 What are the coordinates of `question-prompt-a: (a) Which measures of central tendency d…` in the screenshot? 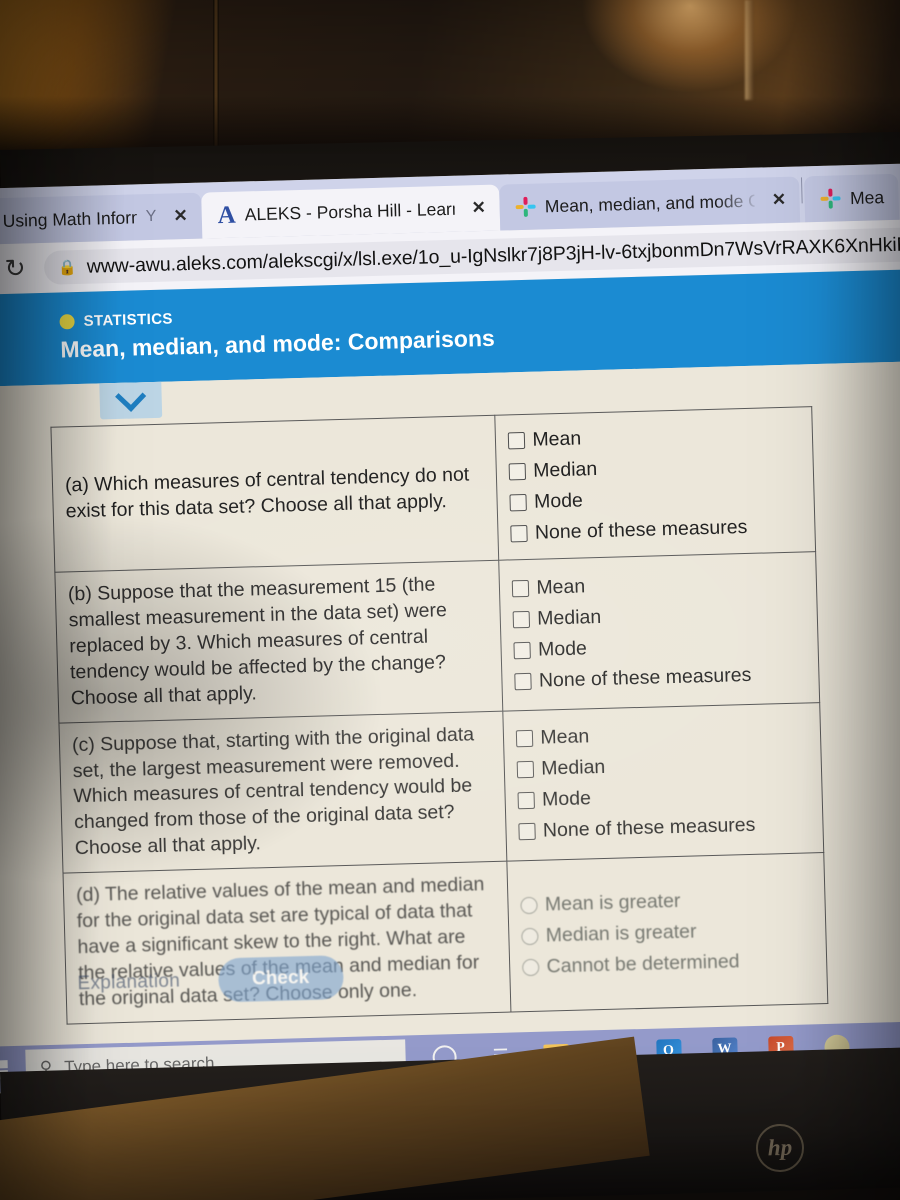 It's located at (275, 494).